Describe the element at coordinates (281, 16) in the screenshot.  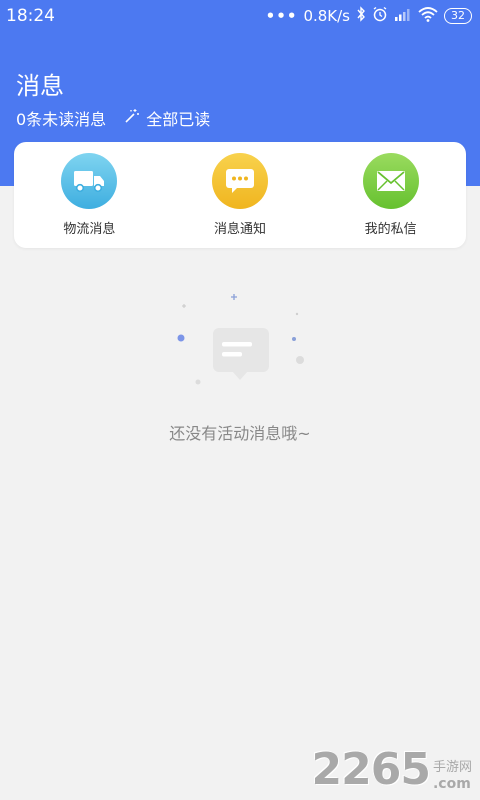
I see `more-dots: •••` at that location.